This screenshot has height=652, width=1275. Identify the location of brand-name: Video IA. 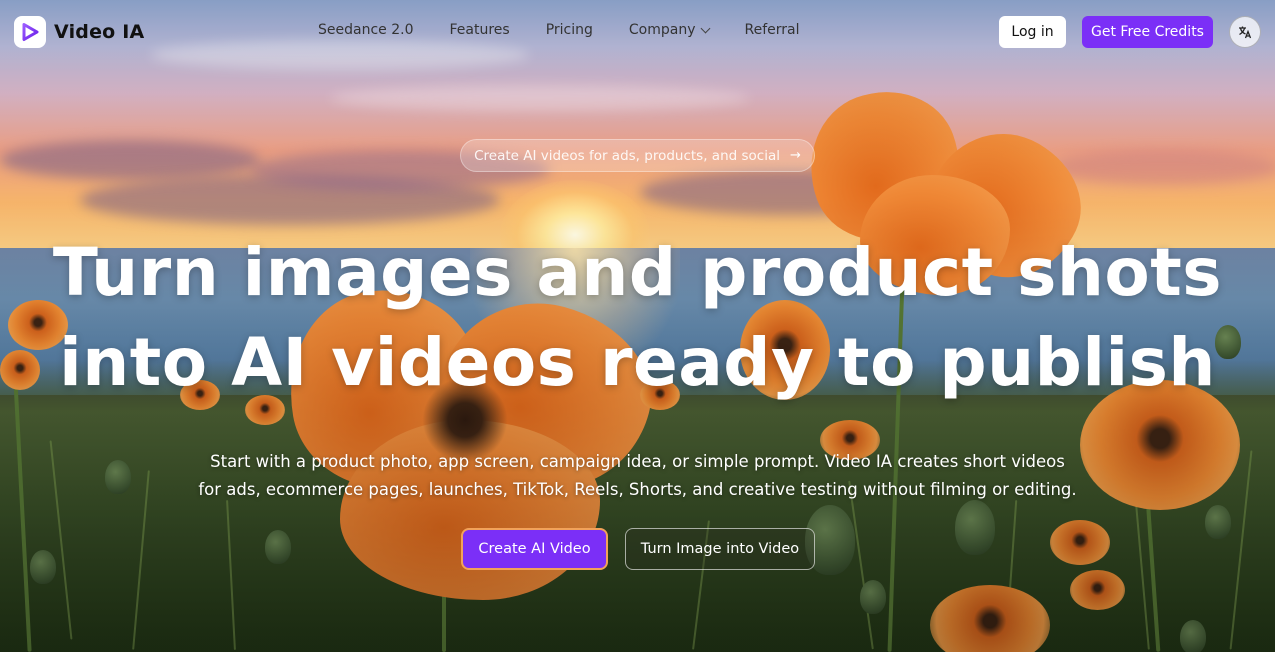
(99, 32).